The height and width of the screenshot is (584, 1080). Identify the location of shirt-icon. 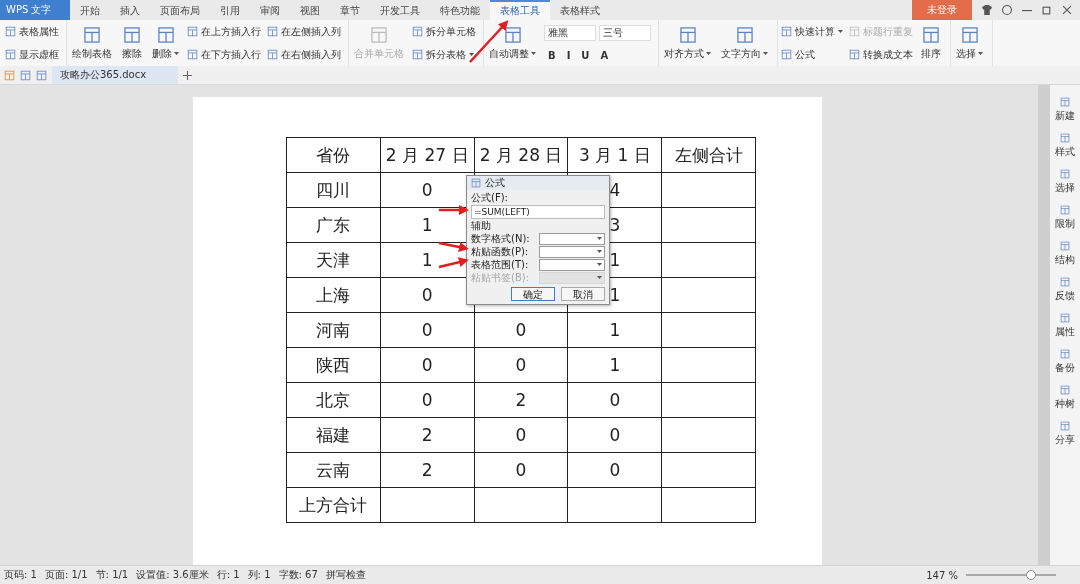
(987, 10).